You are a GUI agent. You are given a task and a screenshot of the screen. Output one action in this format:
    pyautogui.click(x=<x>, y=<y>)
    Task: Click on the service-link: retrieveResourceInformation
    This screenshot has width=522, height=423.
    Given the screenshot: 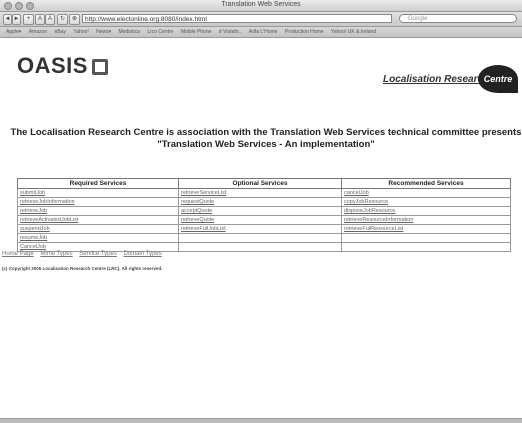 What is the action you would take?
    pyautogui.click(x=426, y=220)
    